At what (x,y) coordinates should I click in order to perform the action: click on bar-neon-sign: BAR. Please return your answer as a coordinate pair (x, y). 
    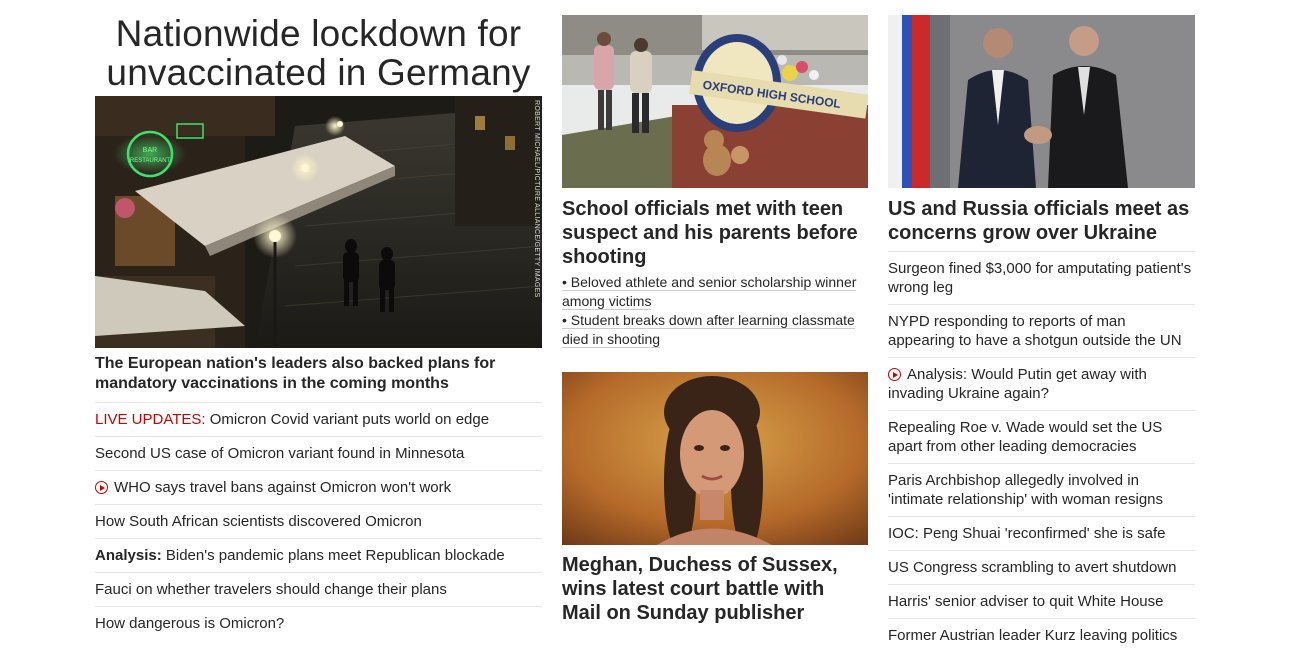
    Looking at the image, I should click on (150, 150).